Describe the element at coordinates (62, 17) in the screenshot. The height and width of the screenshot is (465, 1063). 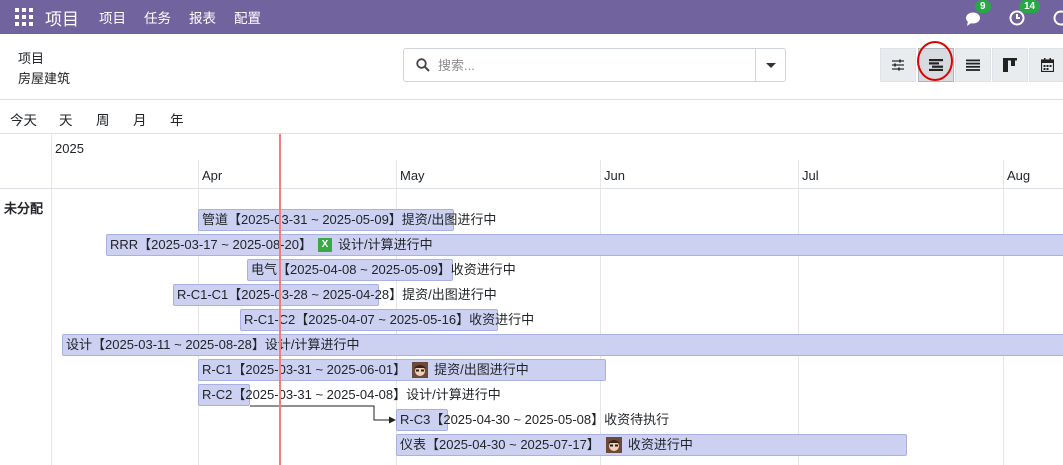
I see `app-brand: 项目` at that location.